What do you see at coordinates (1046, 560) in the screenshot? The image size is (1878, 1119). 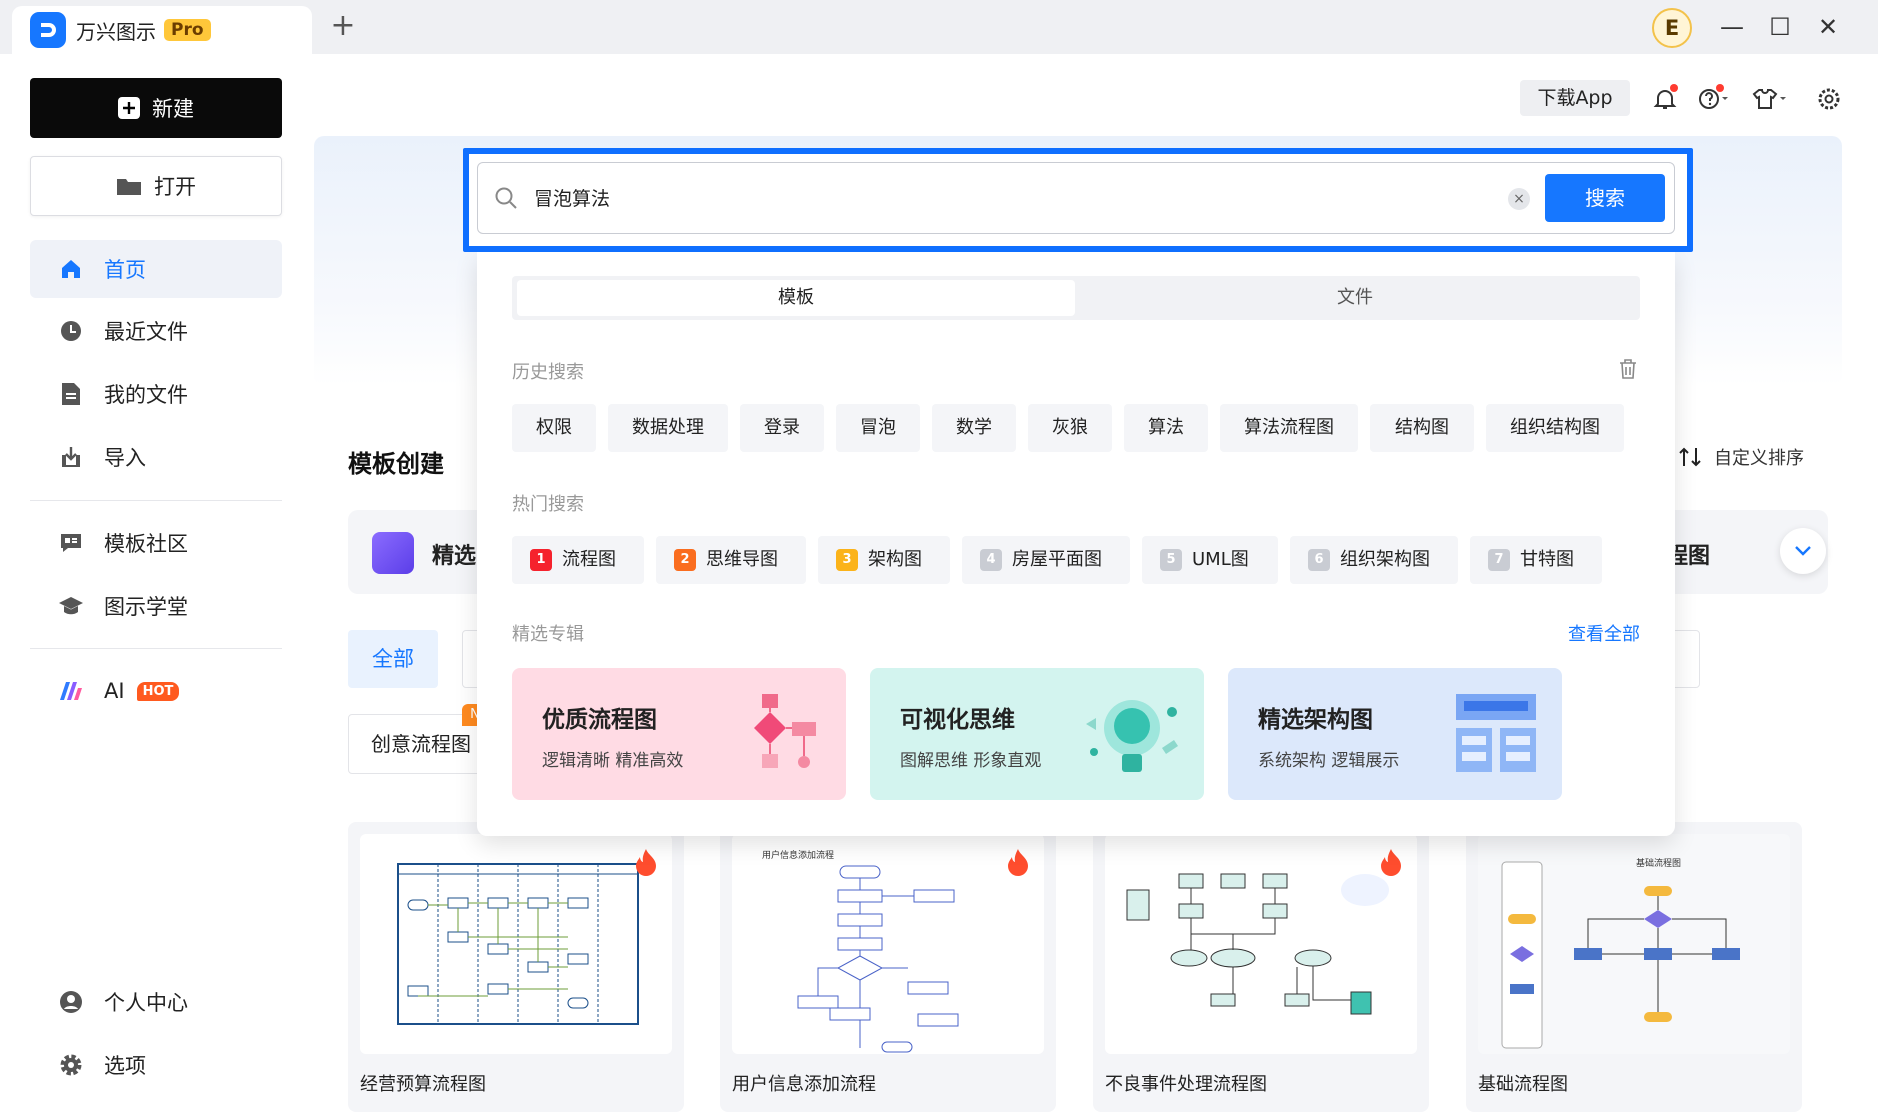 I see `hot-tag: 4 房屋平面图` at bounding box center [1046, 560].